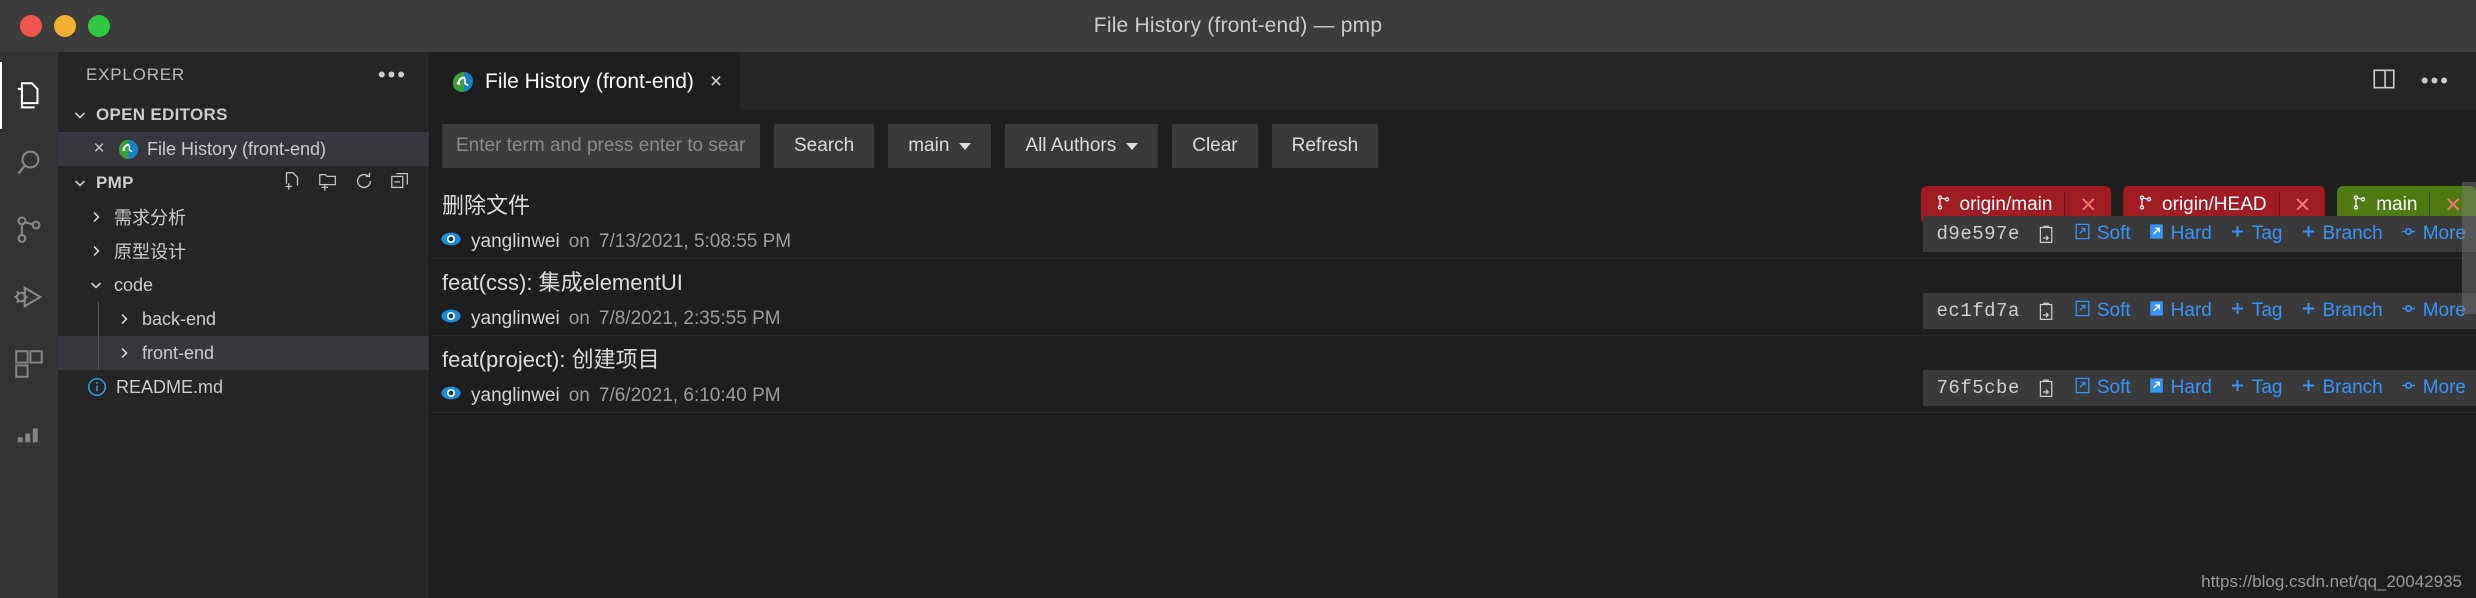  What do you see at coordinates (243, 285) in the screenshot?
I see `tree-item-folder-code: code` at bounding box center [243, 285].